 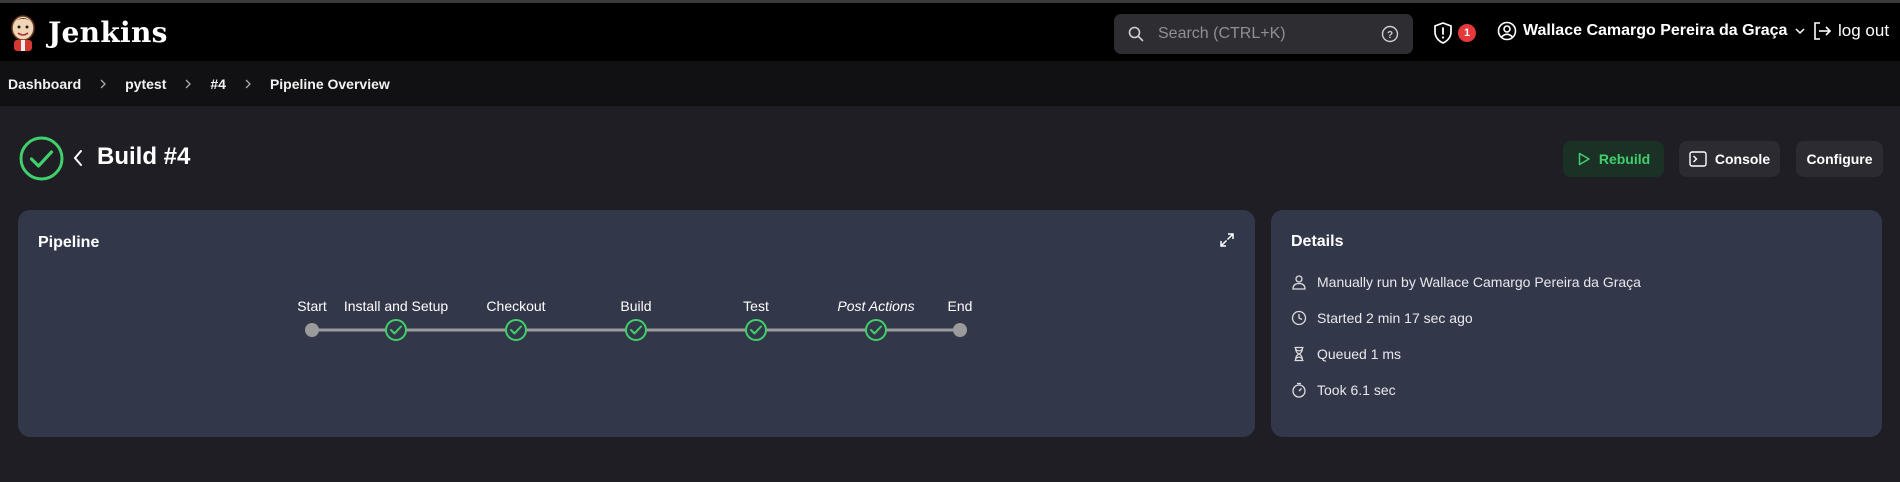 I want to click on detail-queued: Queued 1 ms, so click(x=1346, y=354).